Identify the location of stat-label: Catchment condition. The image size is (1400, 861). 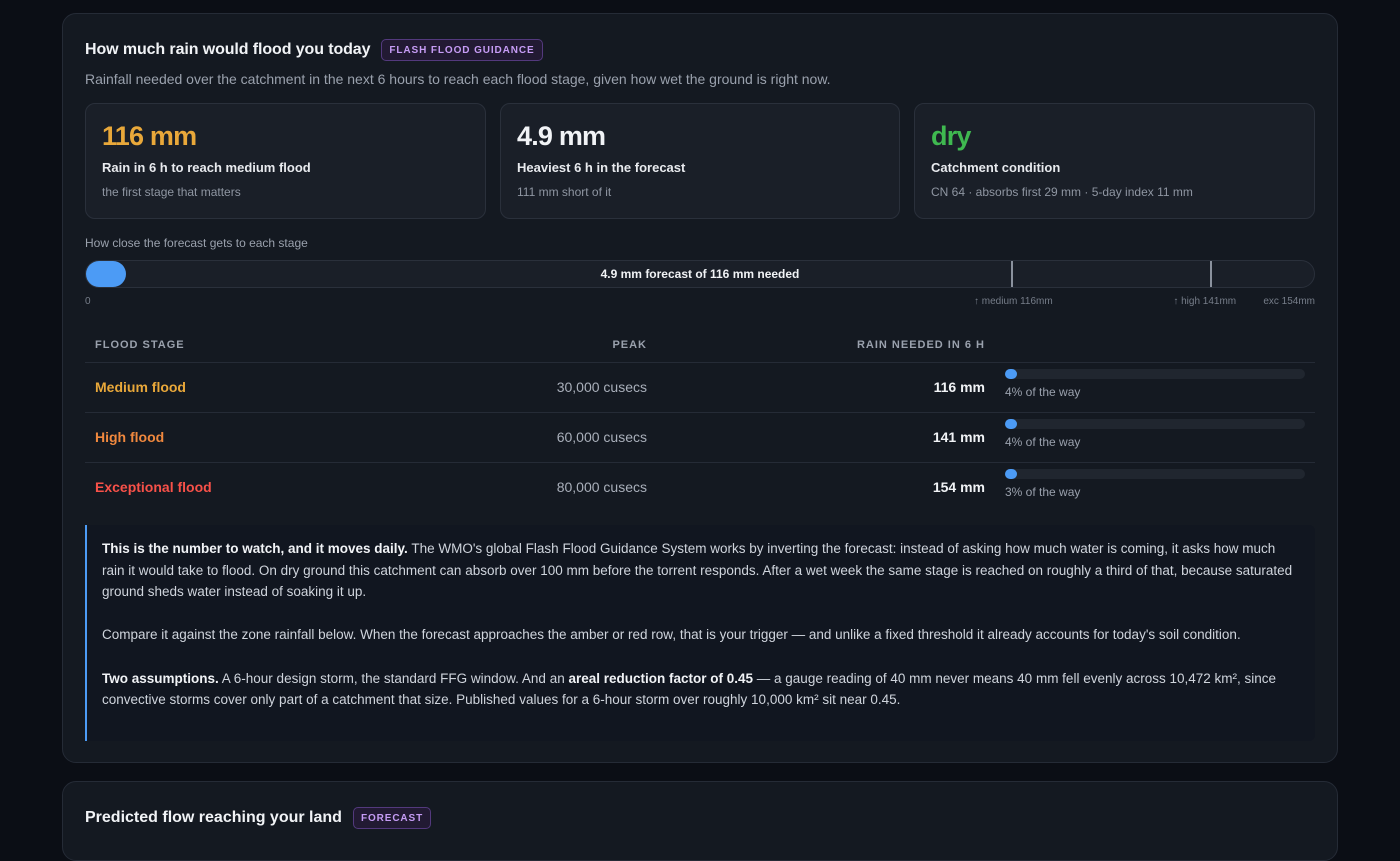
(996, 167).